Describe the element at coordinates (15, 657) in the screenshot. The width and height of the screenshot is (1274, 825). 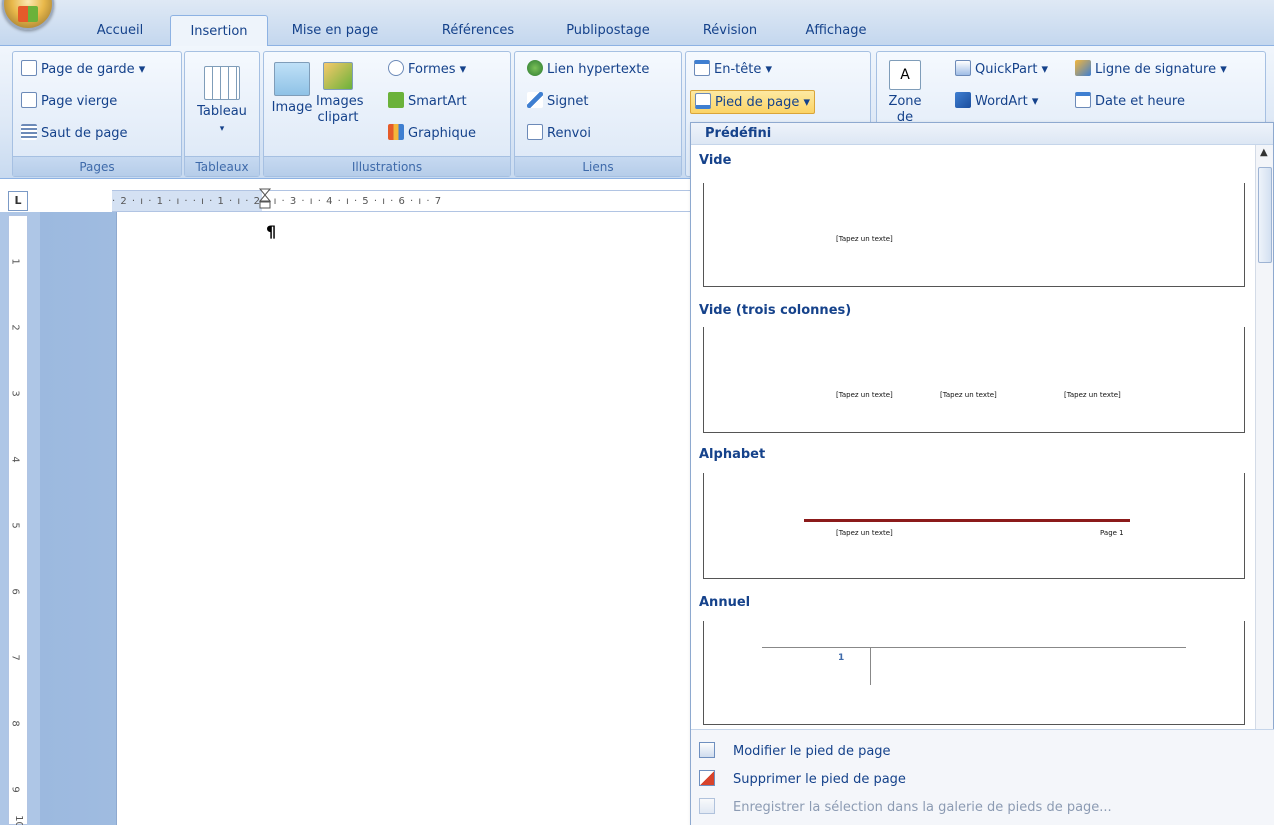
I see `vruler-tick: 7` at that location.